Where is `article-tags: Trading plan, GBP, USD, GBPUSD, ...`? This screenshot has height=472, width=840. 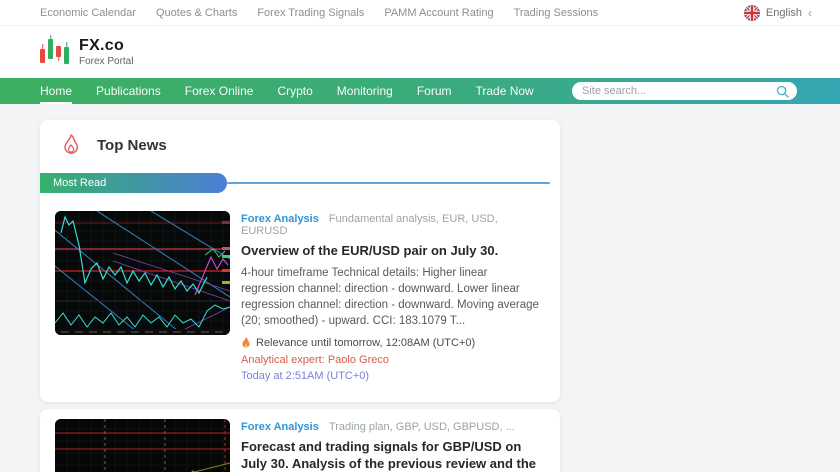
article-tags: Trading plan, GBP, USD, GBPUSD, ... is located at coordinates (421, 427).